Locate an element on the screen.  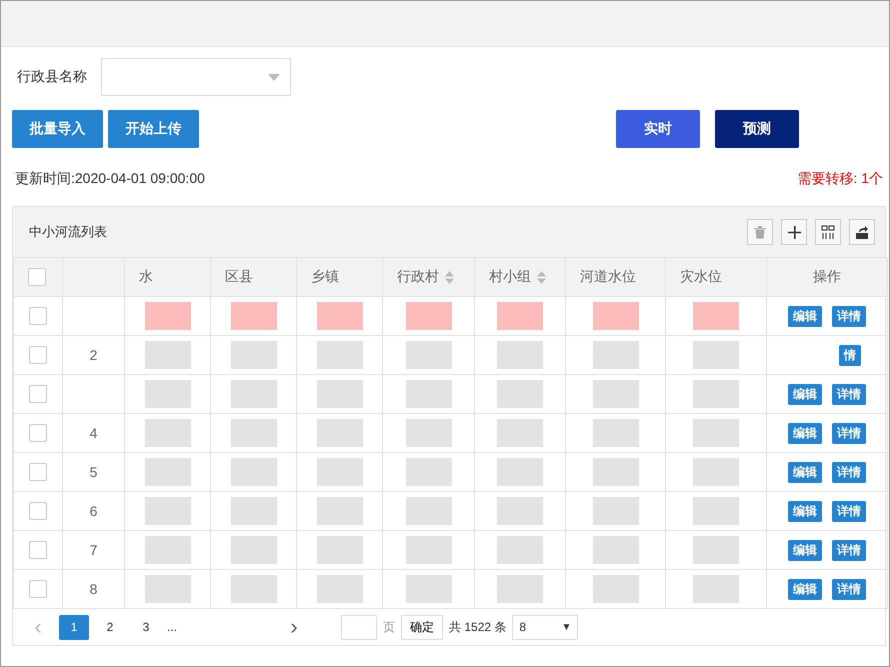
column-header: 灾水位 is located at coordinates (716, 277).